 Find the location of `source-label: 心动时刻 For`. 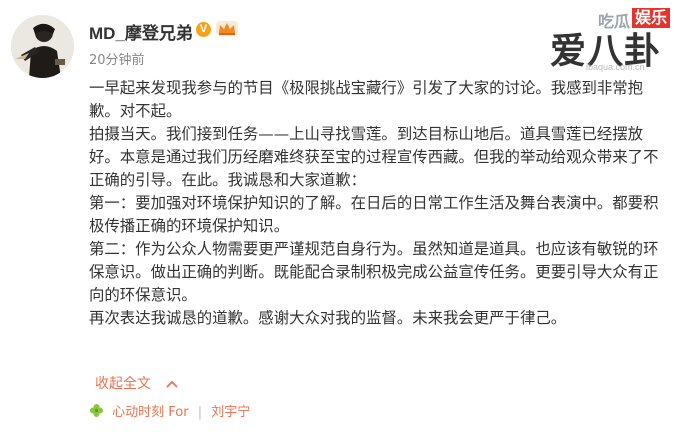

source-label: 心动时刻 For is located at coordinates (150, 412).